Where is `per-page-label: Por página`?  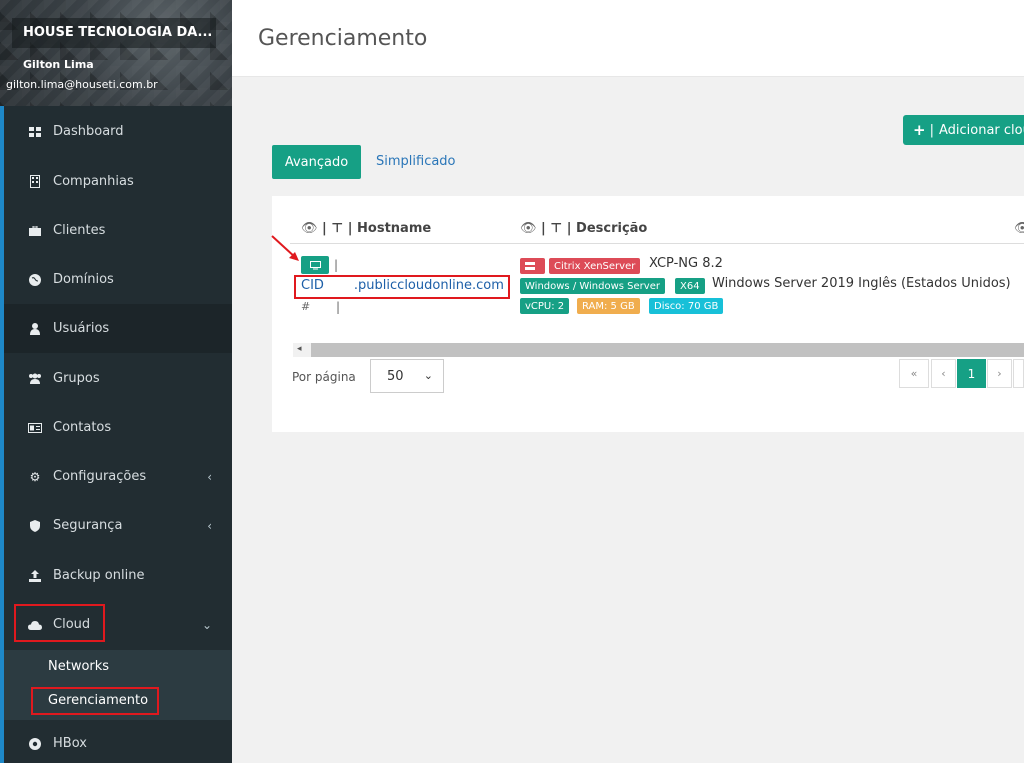
per-page-label: Por página is located at coordinates (324, 377).